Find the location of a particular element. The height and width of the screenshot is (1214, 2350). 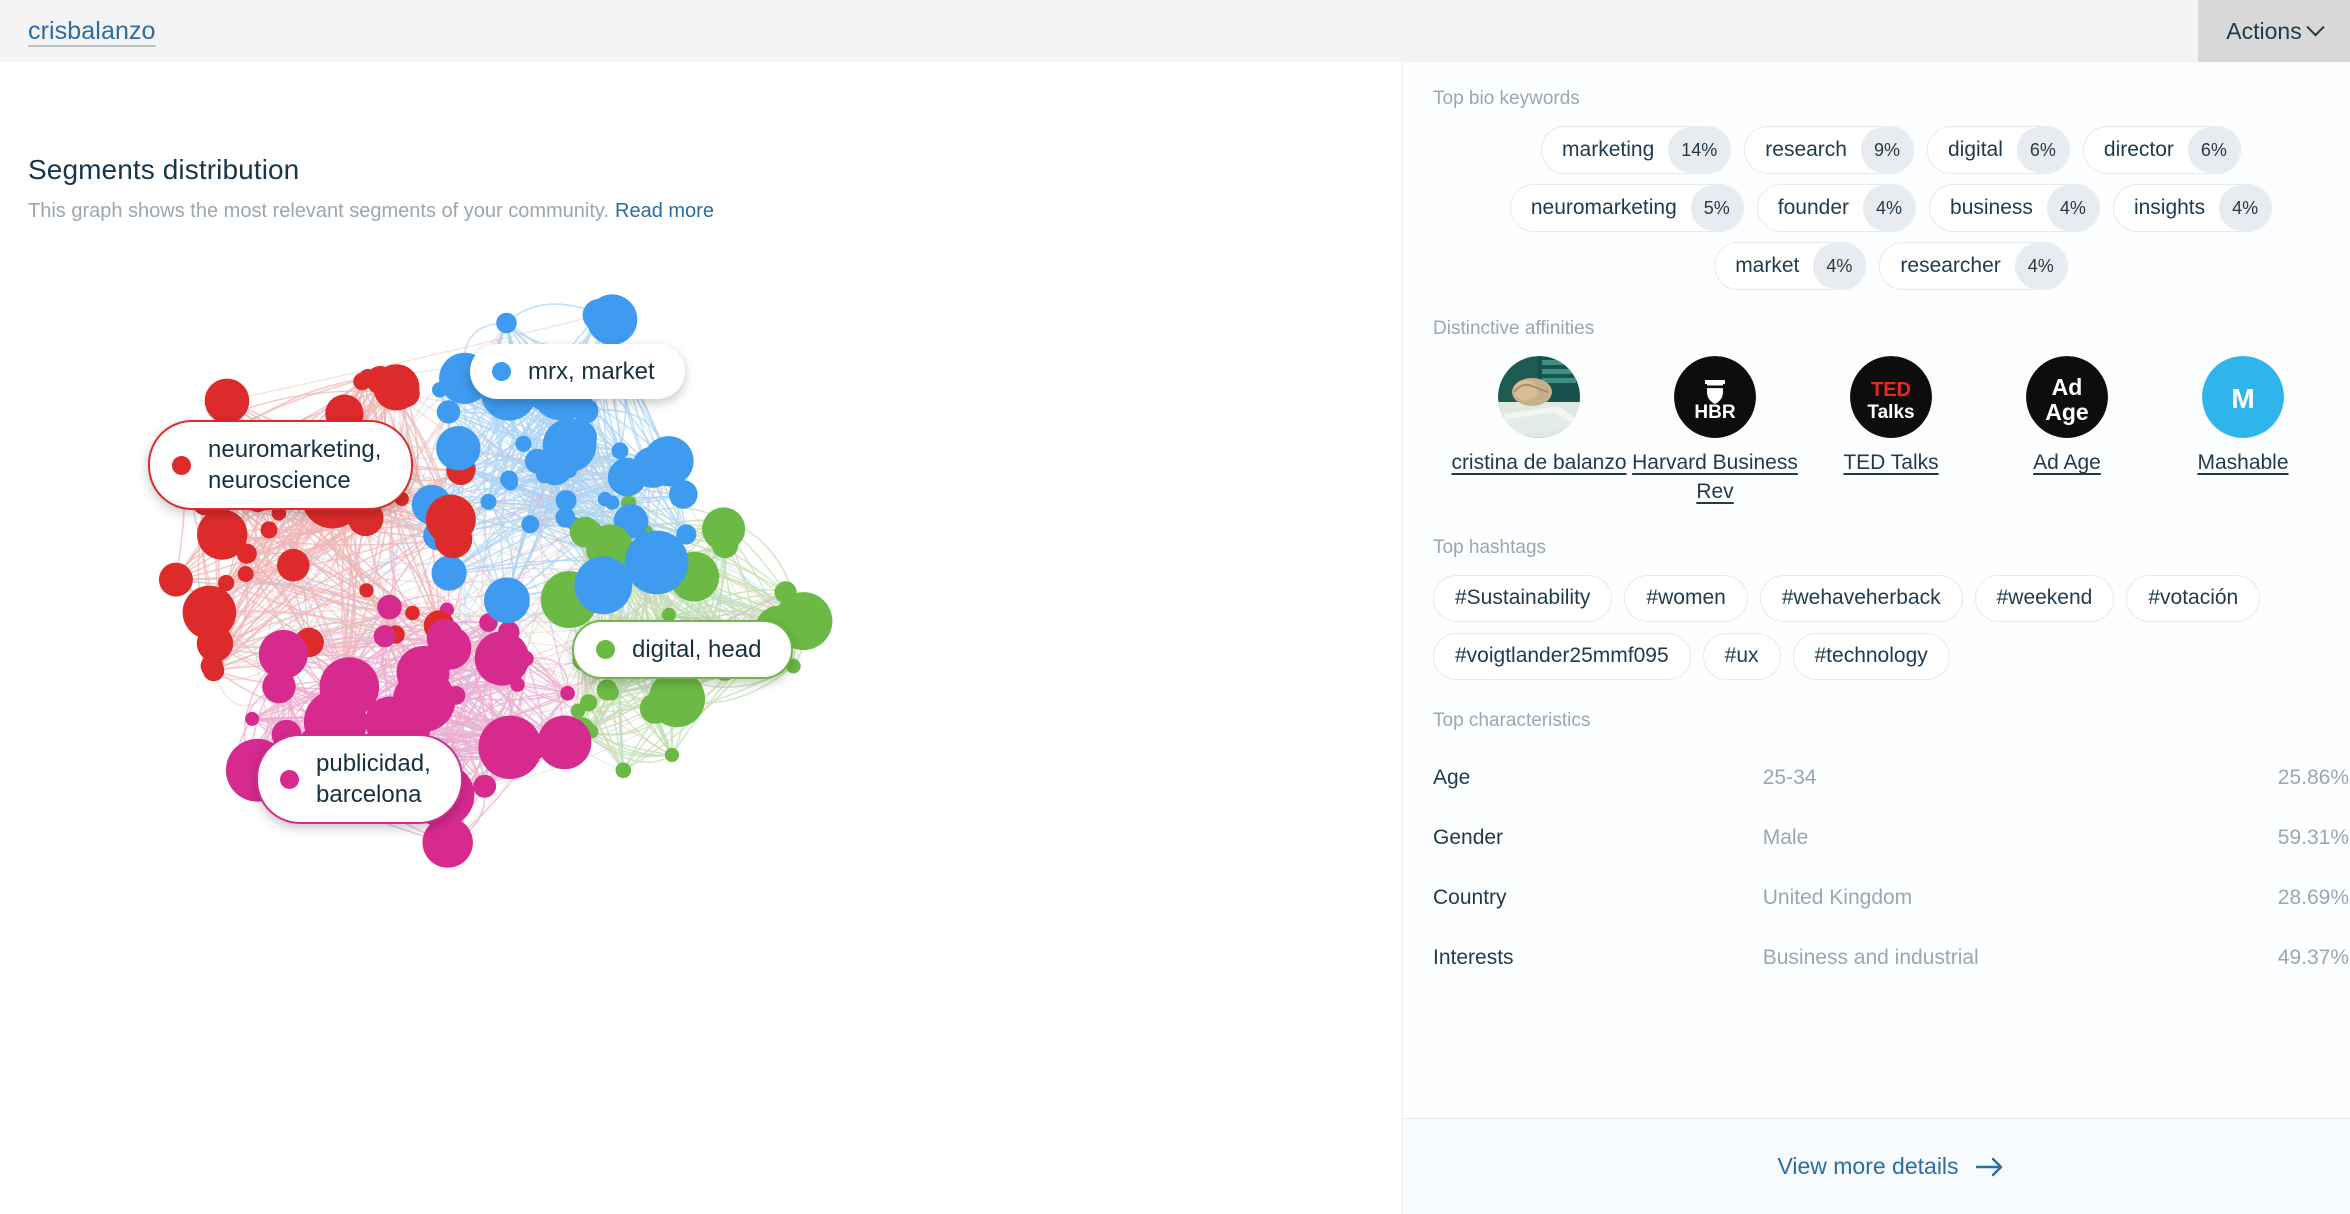

characteristic-percent: 59.31% is located at coordinates (2313, 837).